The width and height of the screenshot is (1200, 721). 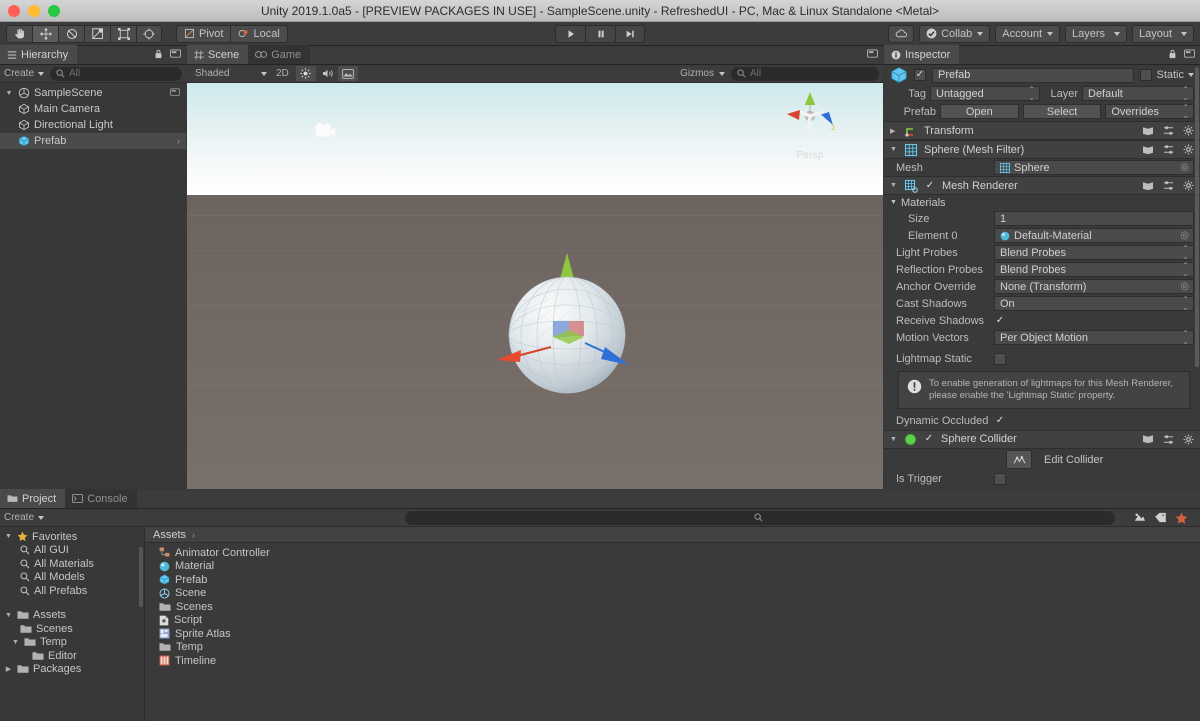 What do you see at coordinates (39, 54) in the screenshot?
I see `tab-hierarchy: Hierarchy` at bounding box center [39, 54].